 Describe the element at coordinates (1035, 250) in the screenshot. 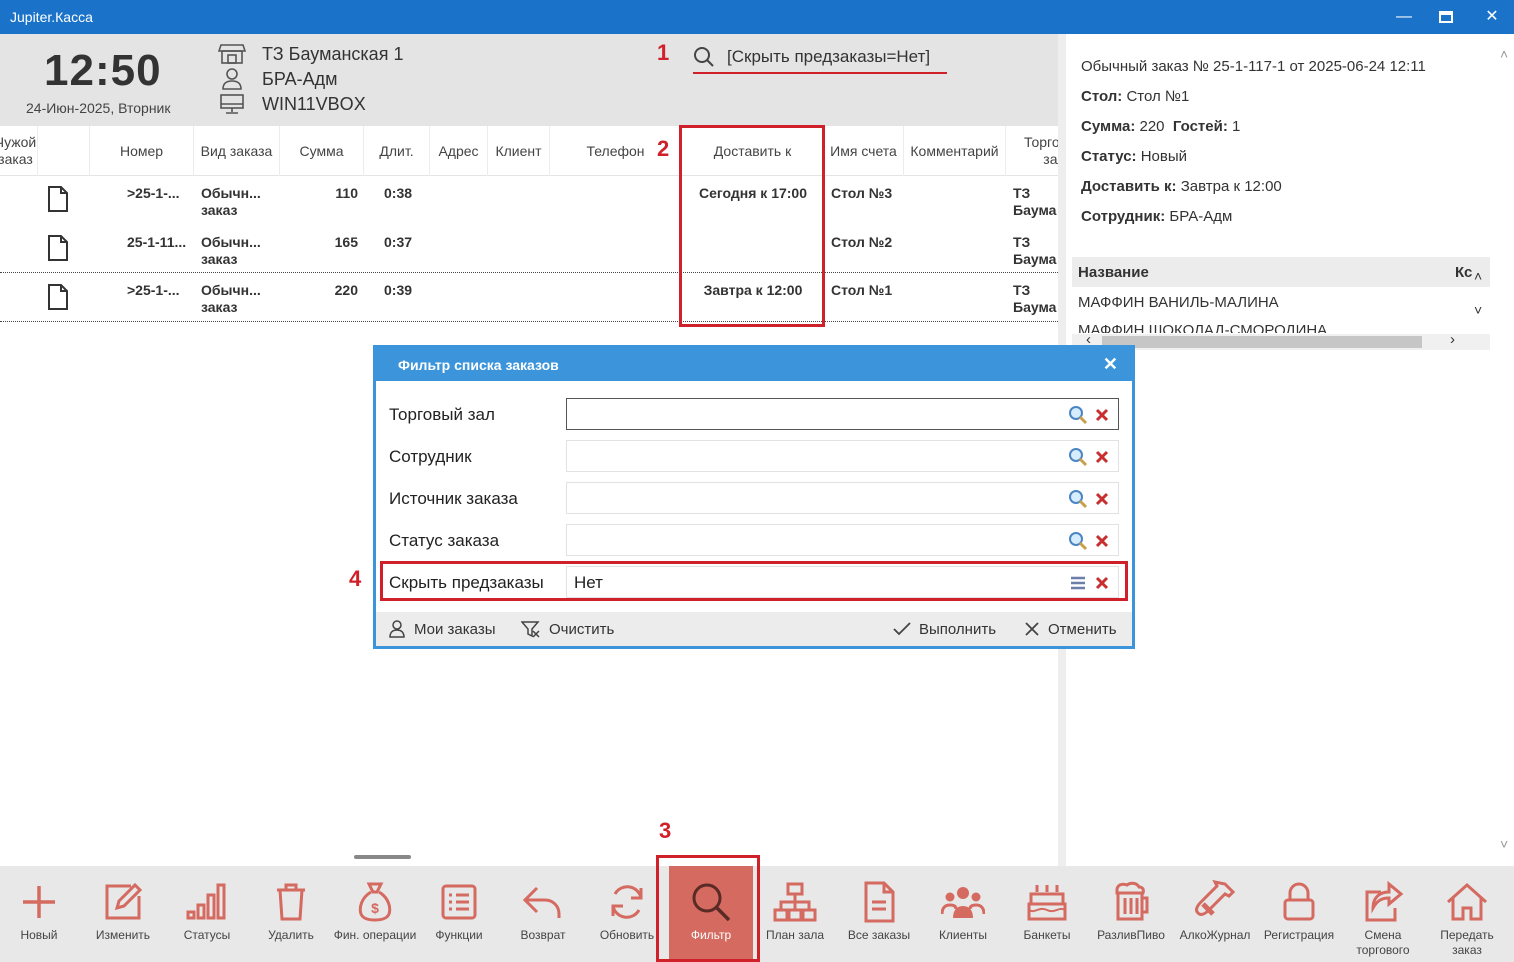

I see `cell-hall: ТЗ Баума` at that location.